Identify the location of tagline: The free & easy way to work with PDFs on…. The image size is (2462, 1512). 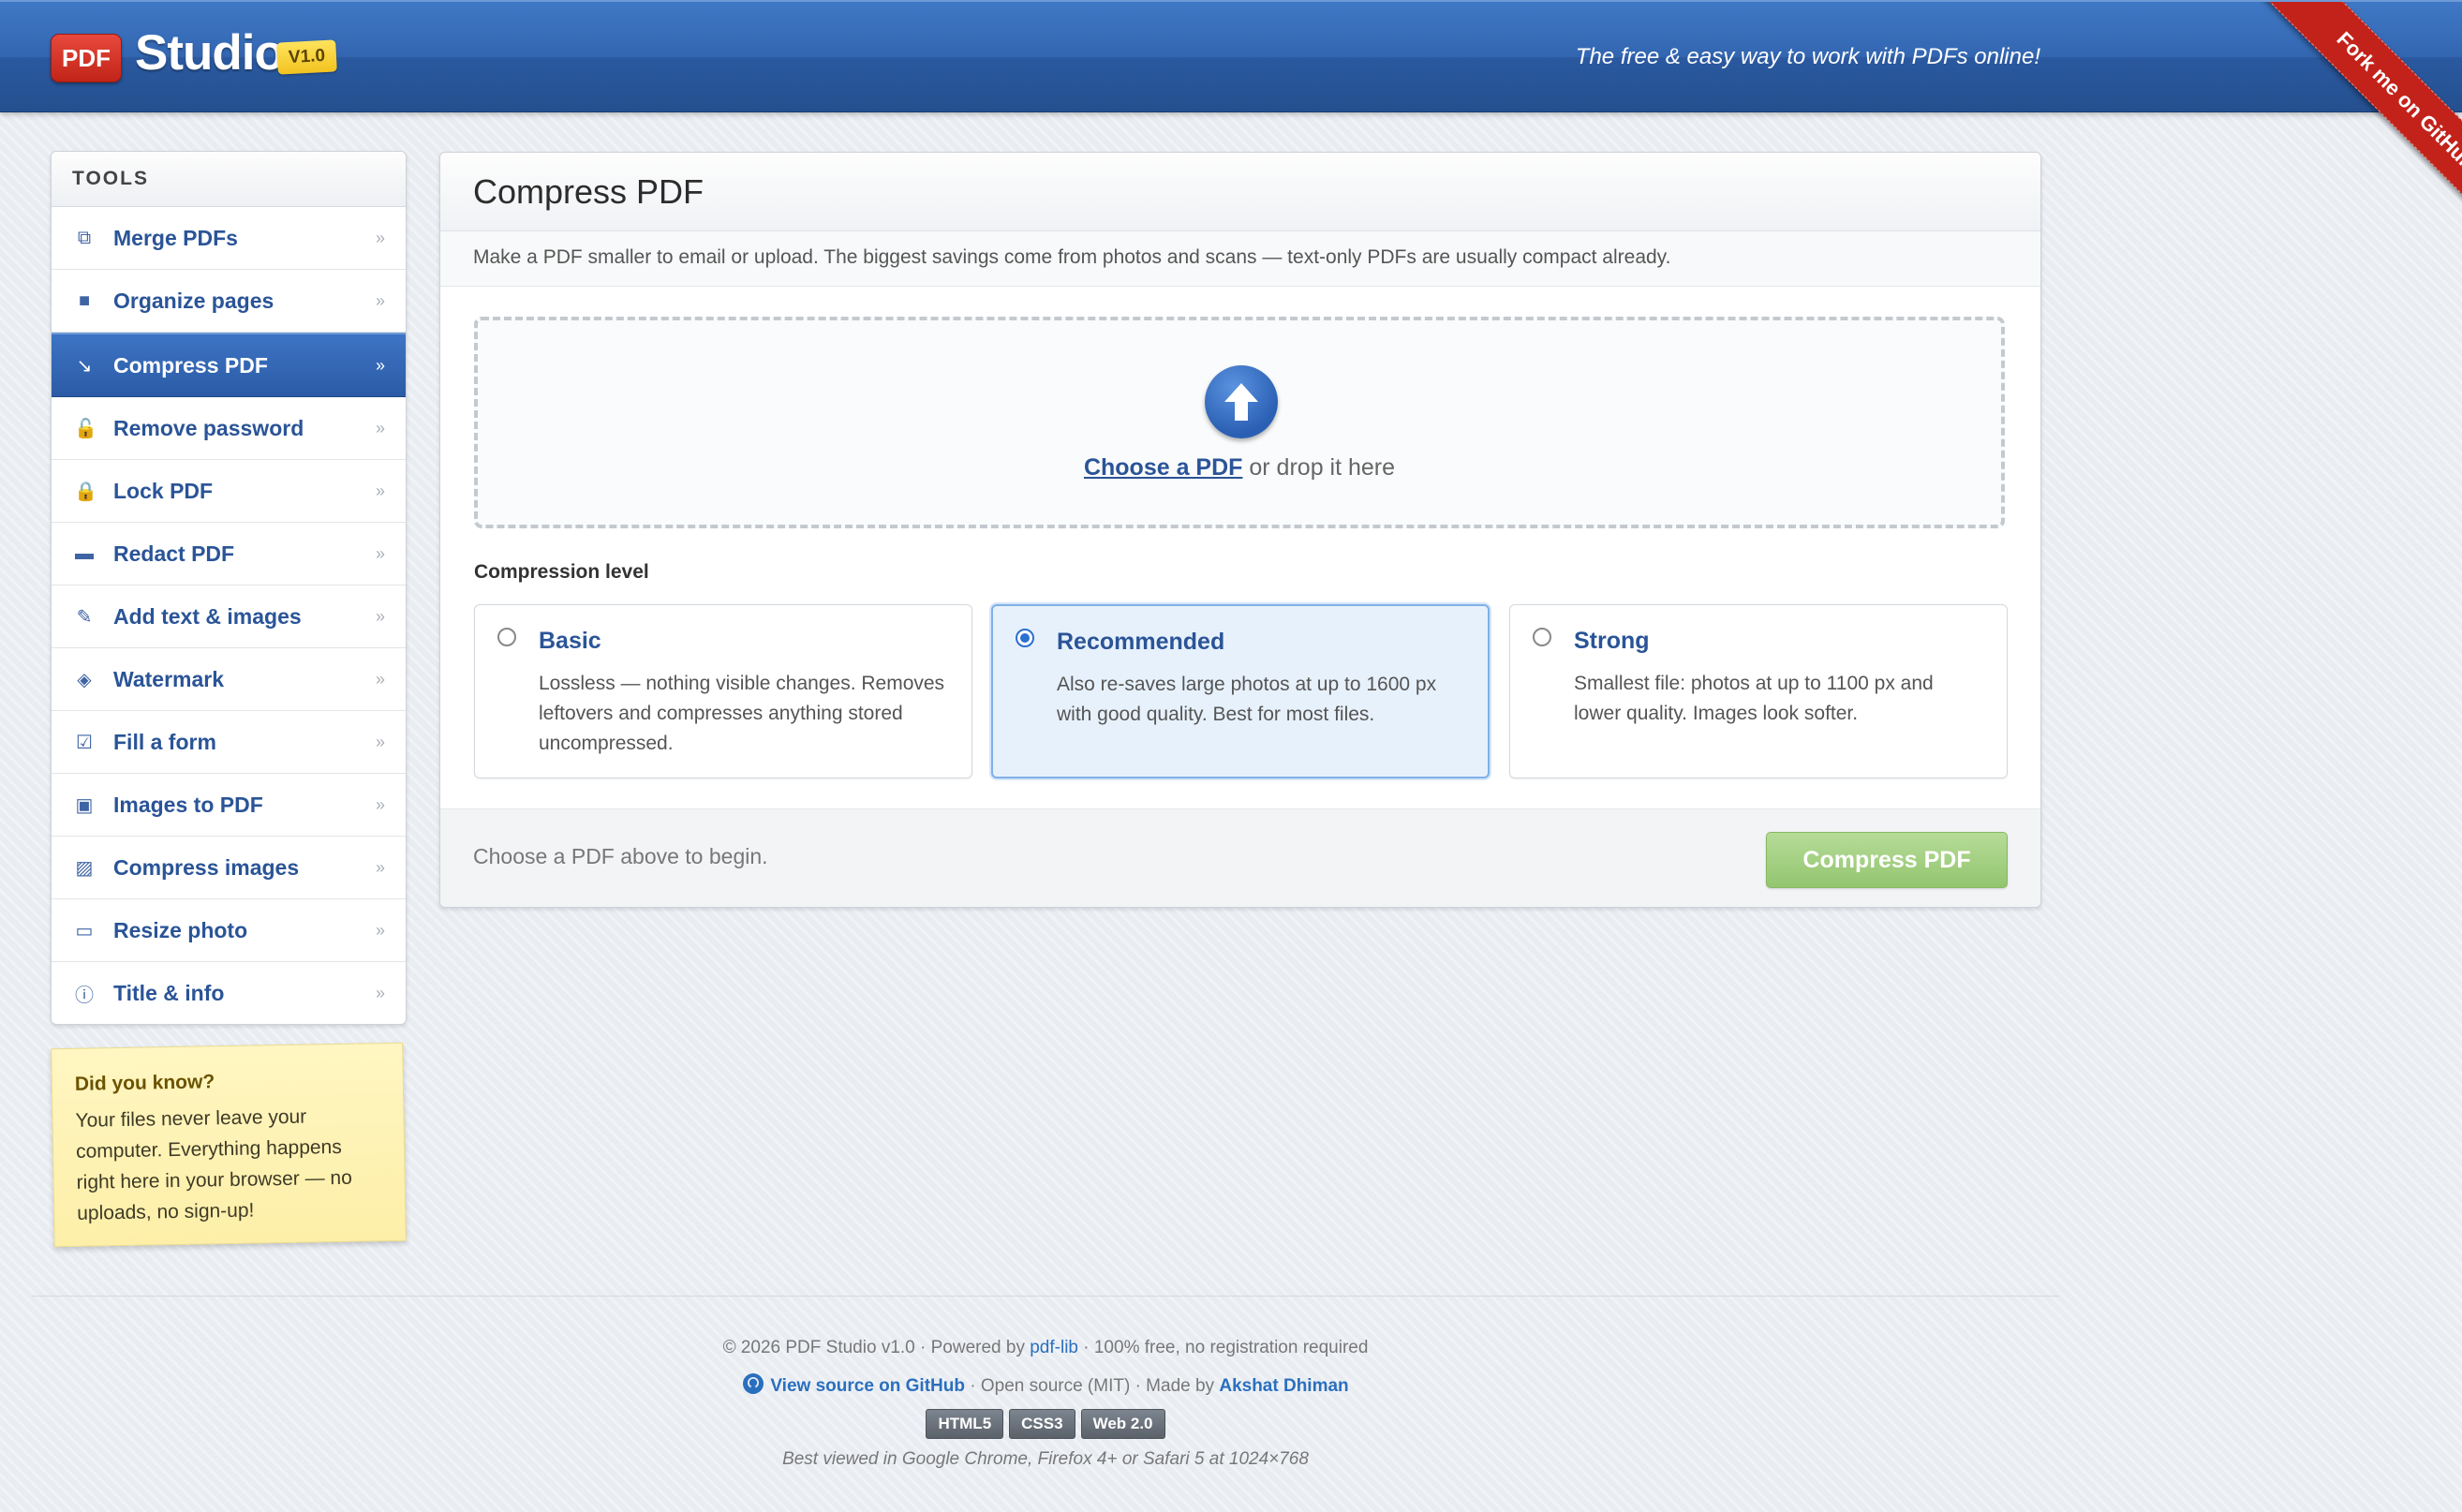
(1807, 56).